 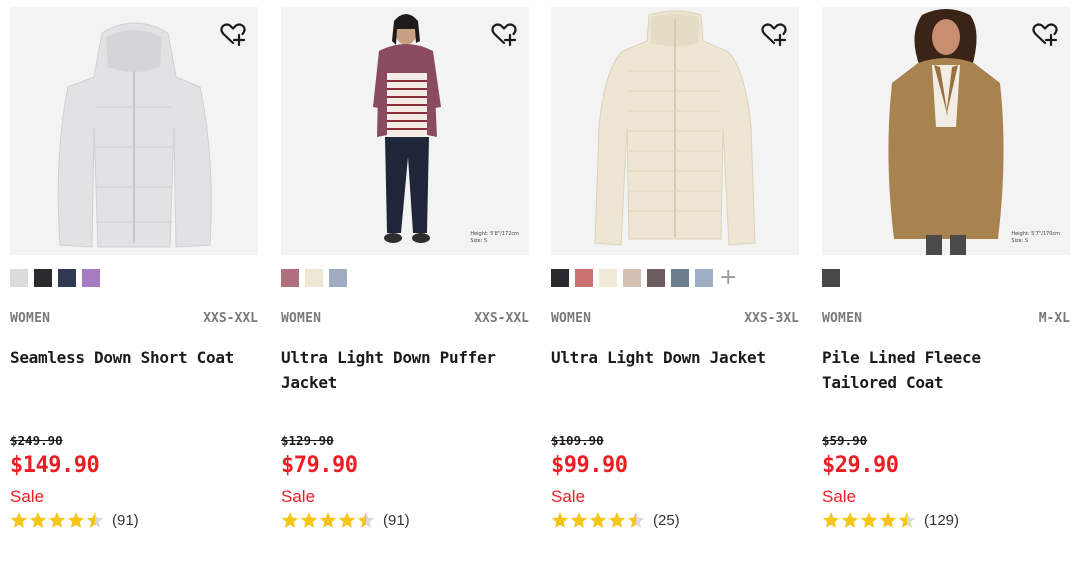 I want to click on original-price: $59.90, so click(x=845, y=440).